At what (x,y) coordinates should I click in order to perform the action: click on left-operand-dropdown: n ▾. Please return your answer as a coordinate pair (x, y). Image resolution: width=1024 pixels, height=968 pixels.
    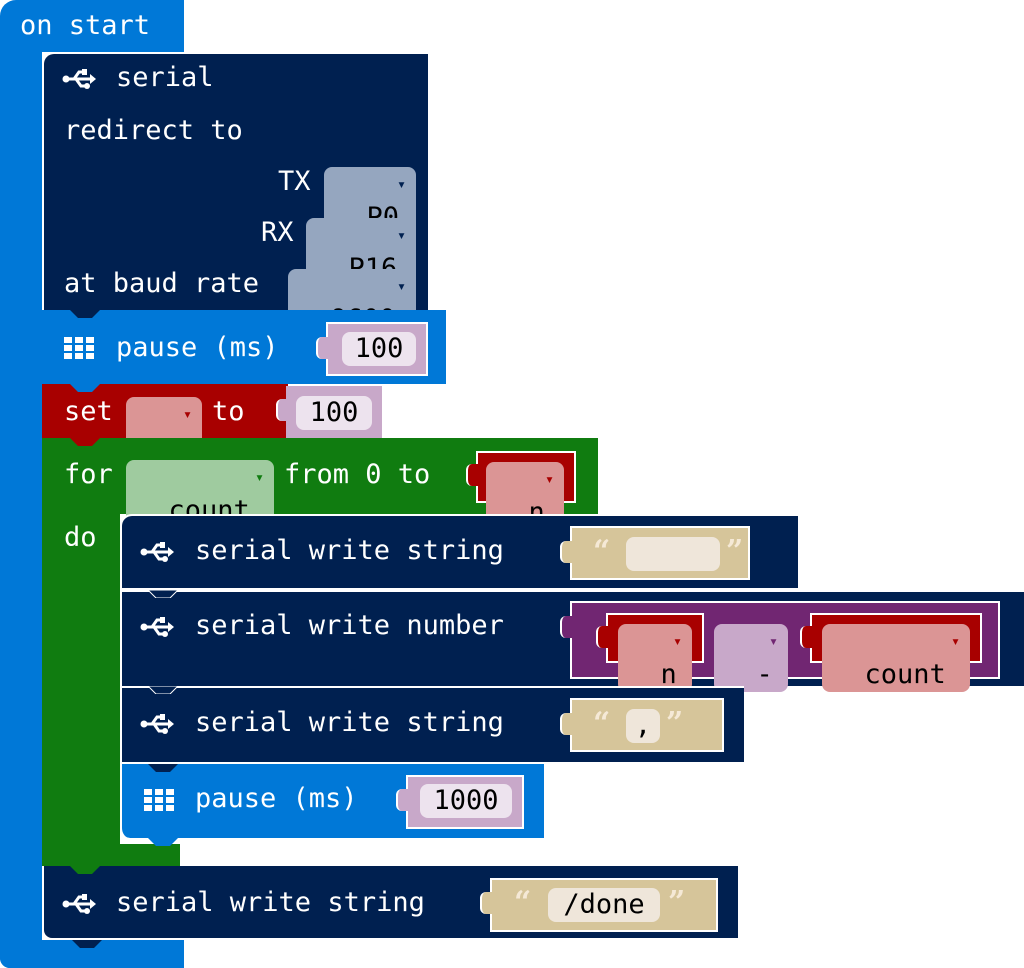
    Looking at the image, I should click on (655, 658).